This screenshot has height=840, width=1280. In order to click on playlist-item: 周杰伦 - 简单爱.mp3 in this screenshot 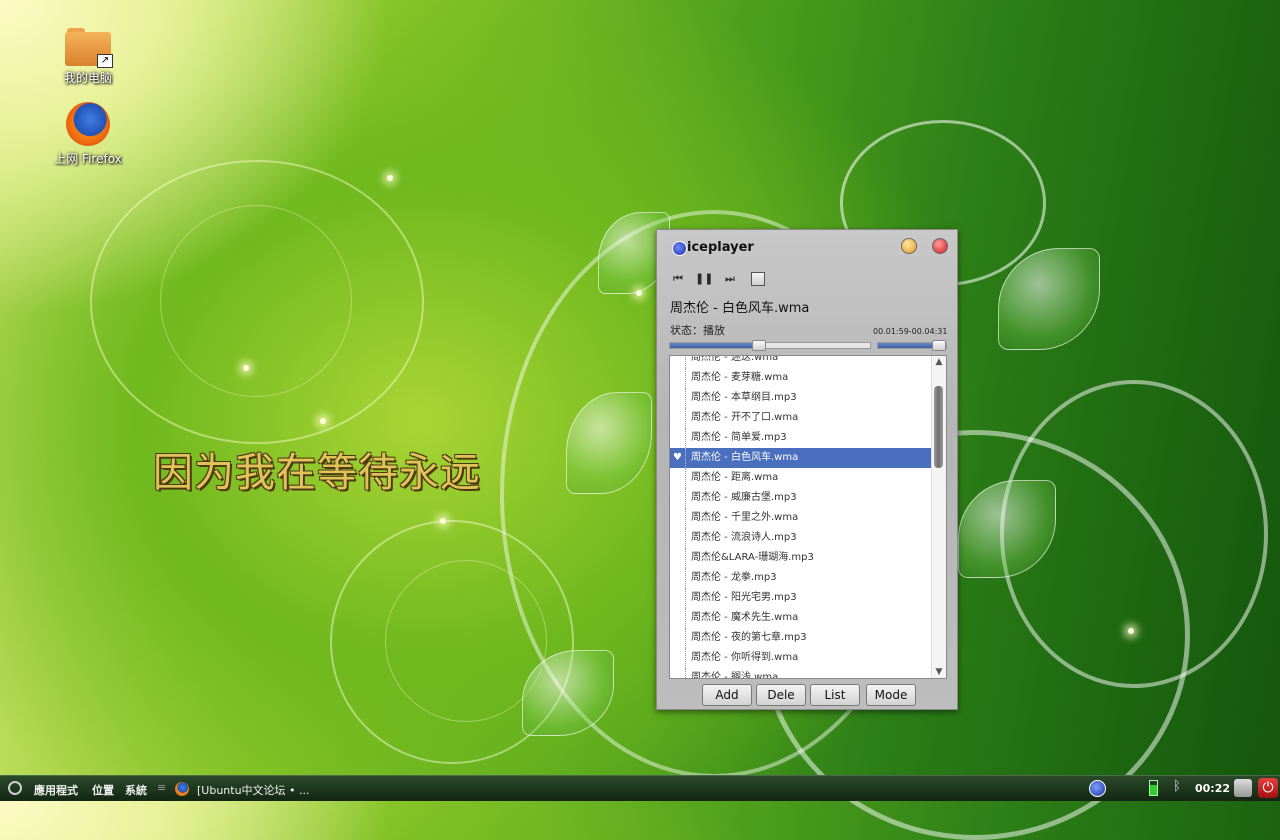, I will do `click(801, 438)`.